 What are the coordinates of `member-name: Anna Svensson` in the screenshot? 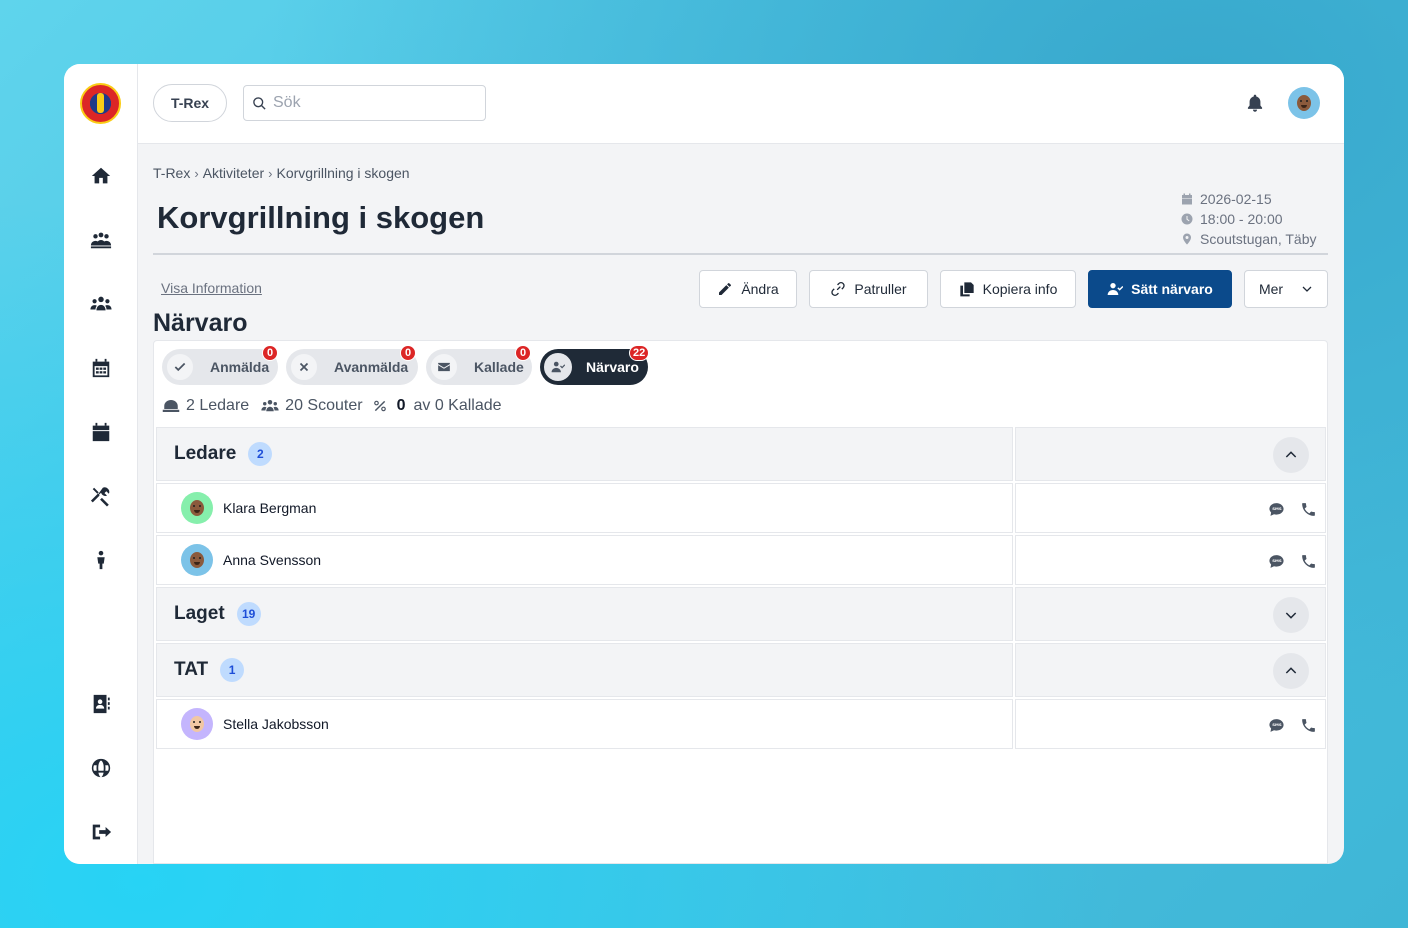 It's located at (272, 560).